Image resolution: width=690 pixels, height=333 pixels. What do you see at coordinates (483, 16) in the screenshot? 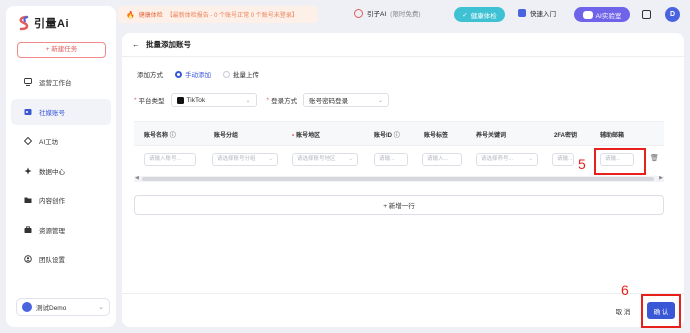
I see `health-check-label: 健康体检` at bounding box center [483, 16].